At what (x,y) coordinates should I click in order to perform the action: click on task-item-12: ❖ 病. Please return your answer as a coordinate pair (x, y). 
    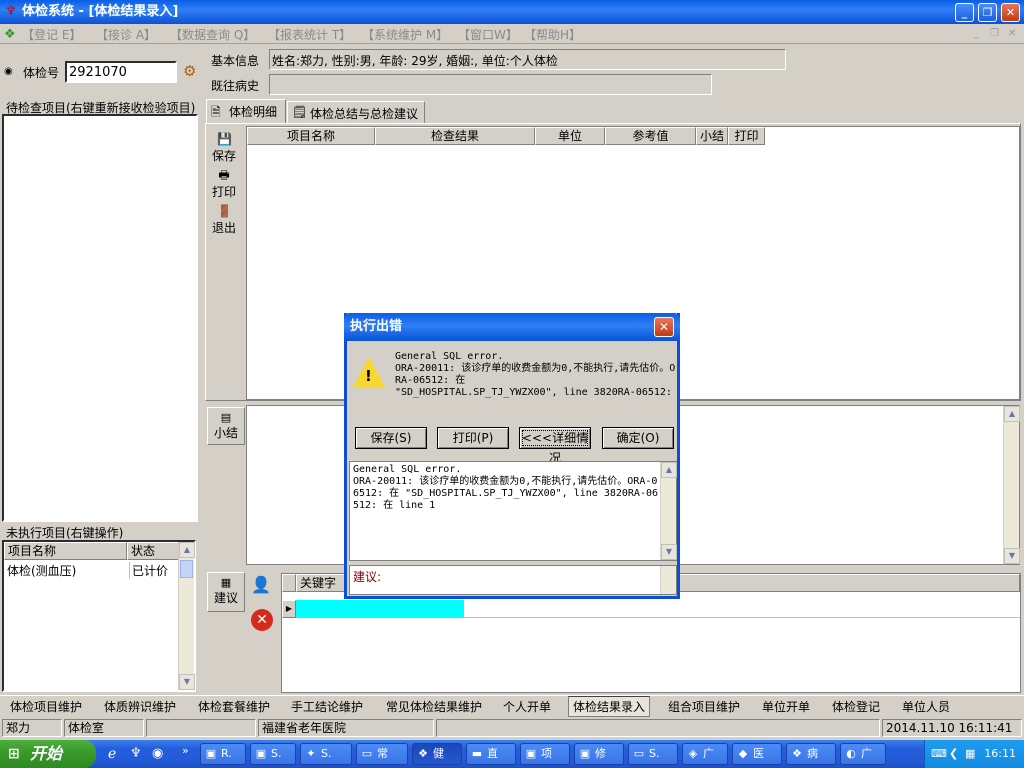
    Looking at the image, I should click on (811, 754).